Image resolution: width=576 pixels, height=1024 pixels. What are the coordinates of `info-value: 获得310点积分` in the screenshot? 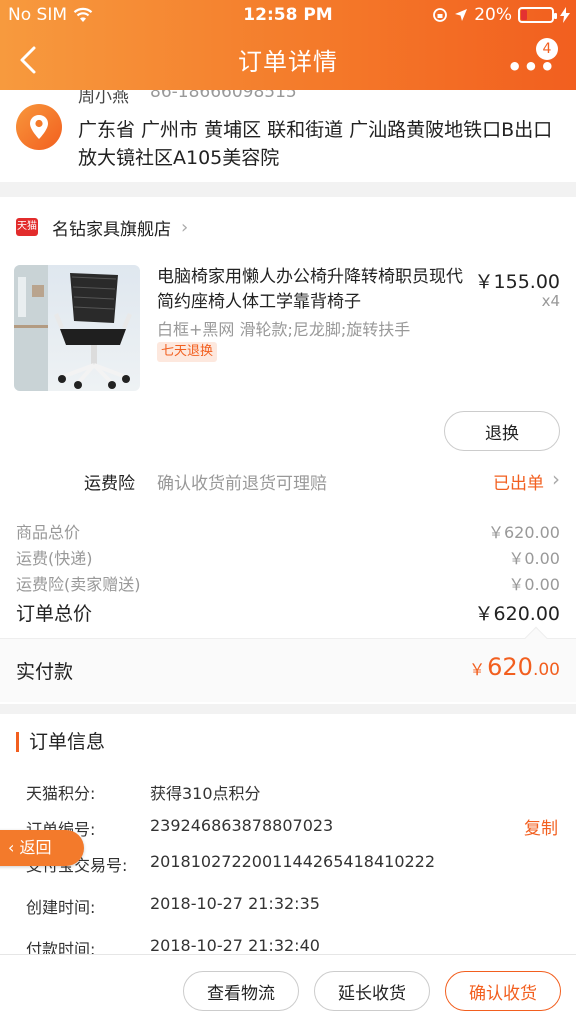 It's located at (205, 793).